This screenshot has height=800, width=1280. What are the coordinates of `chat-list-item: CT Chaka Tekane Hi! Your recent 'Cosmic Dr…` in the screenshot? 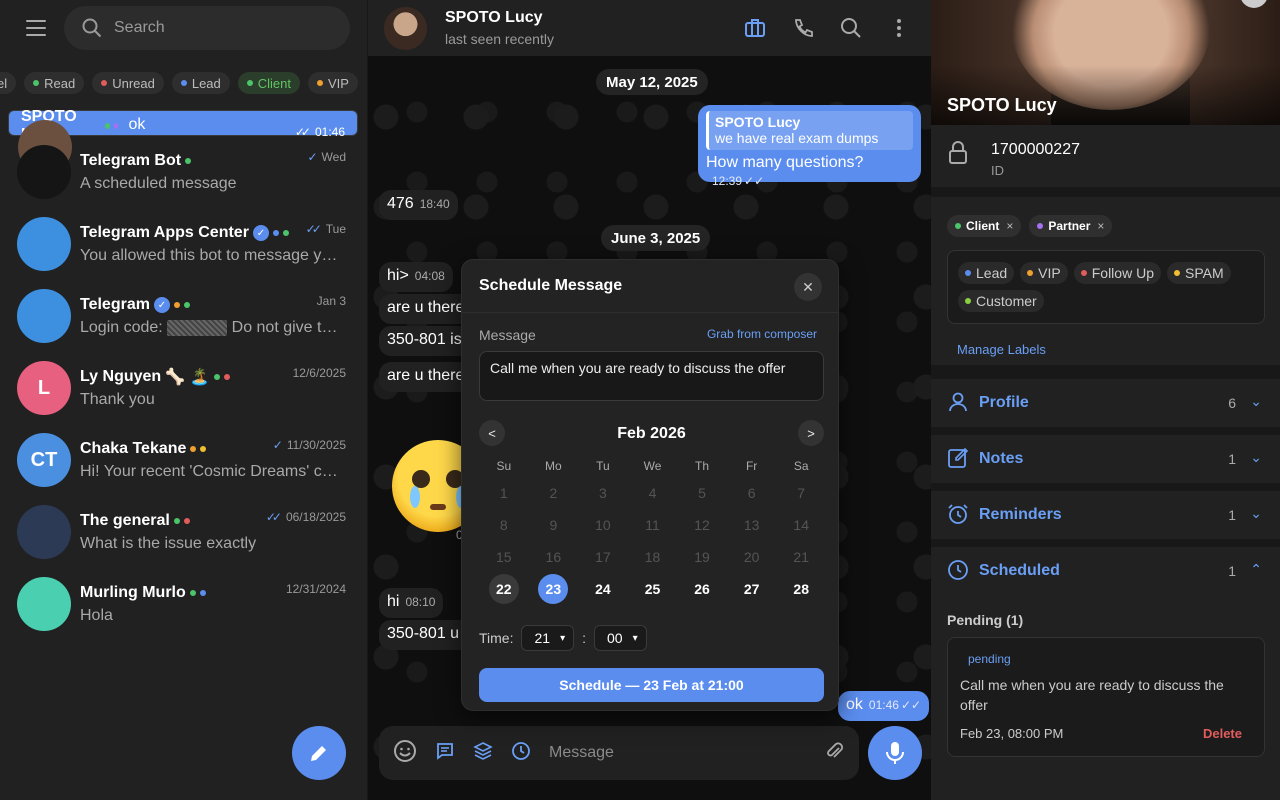 It's located at (183, 460).